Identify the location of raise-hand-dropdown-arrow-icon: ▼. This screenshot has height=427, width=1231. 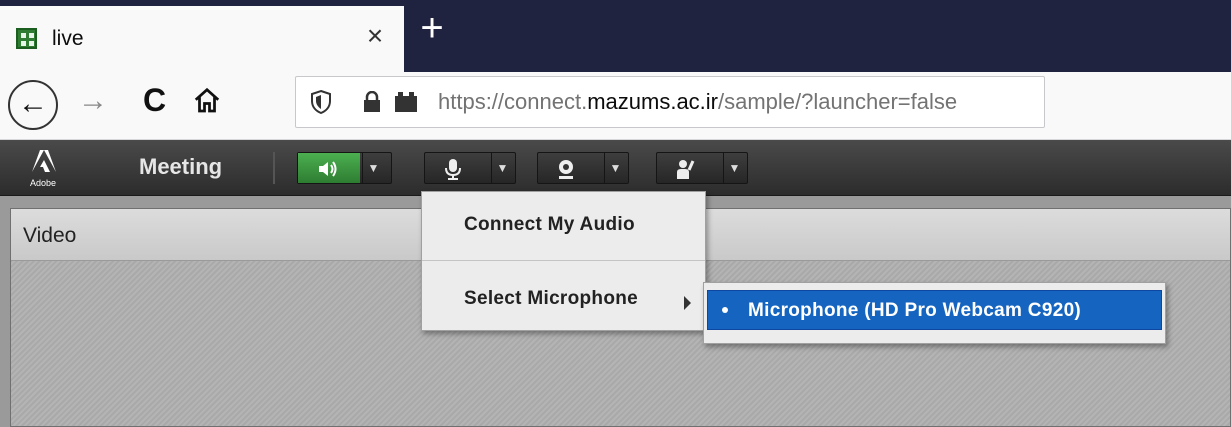
(734, 168).